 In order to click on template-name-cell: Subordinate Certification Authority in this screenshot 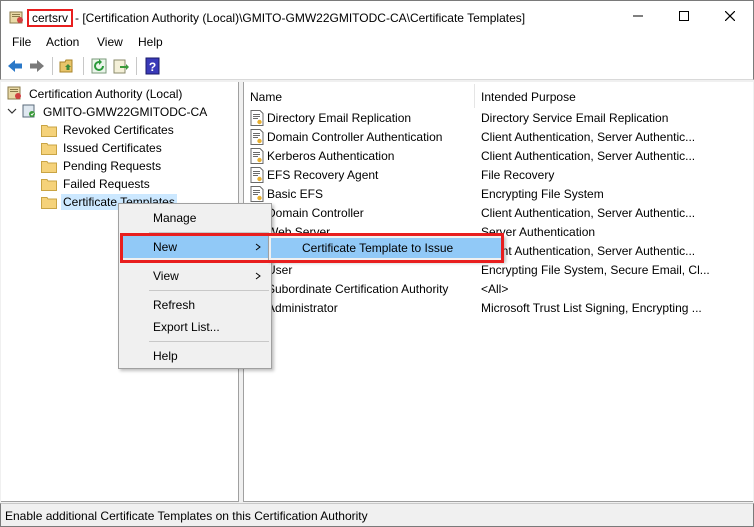, I will do `click(358, 289)`.